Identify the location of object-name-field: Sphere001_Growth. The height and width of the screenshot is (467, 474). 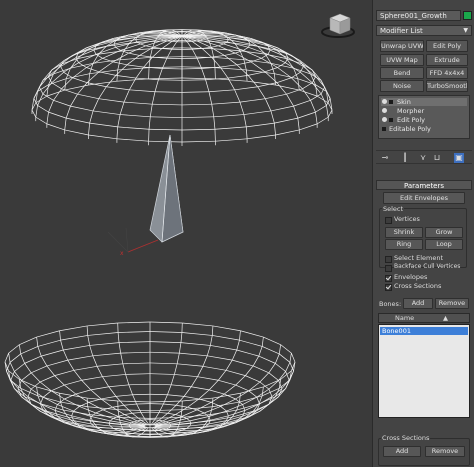
(418, 15).